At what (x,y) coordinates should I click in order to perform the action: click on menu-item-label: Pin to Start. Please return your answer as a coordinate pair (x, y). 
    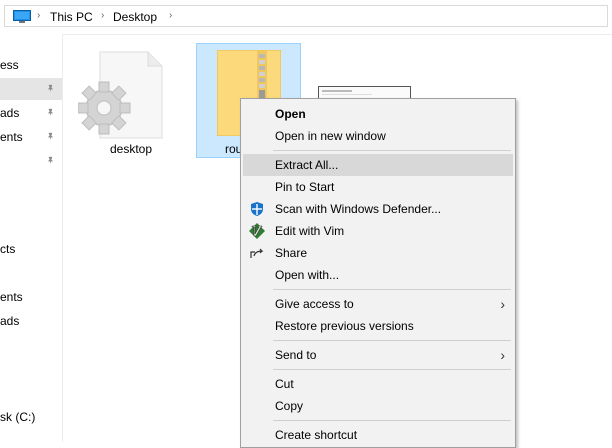
    Looking at the image, I should click on (305, 187).